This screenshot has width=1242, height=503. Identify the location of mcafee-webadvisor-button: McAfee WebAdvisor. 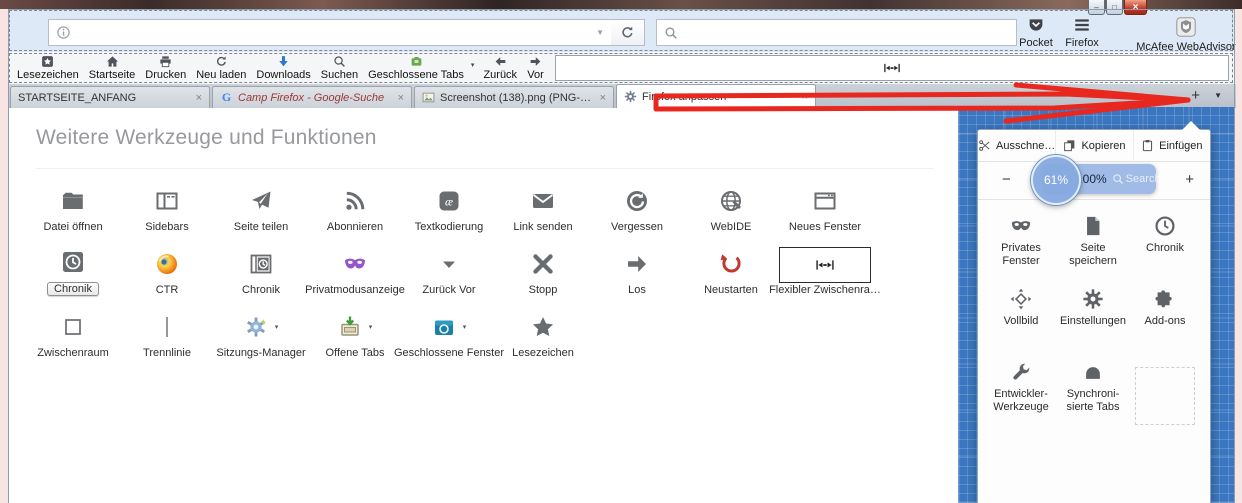
(1186, 34).